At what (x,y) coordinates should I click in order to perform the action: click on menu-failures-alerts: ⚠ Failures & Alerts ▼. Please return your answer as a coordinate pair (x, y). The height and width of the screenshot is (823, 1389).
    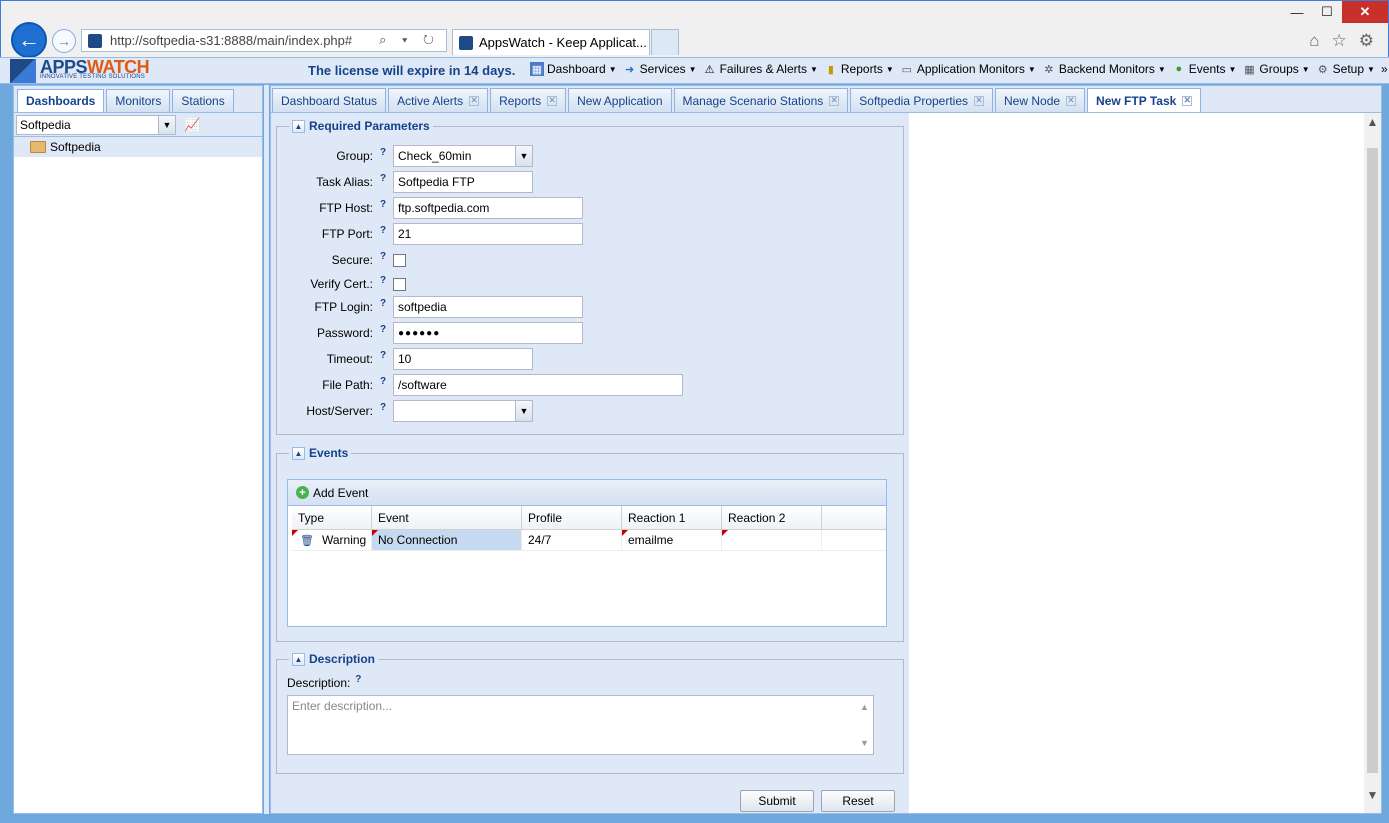
    Looking at the image, I should click on (760, 69).